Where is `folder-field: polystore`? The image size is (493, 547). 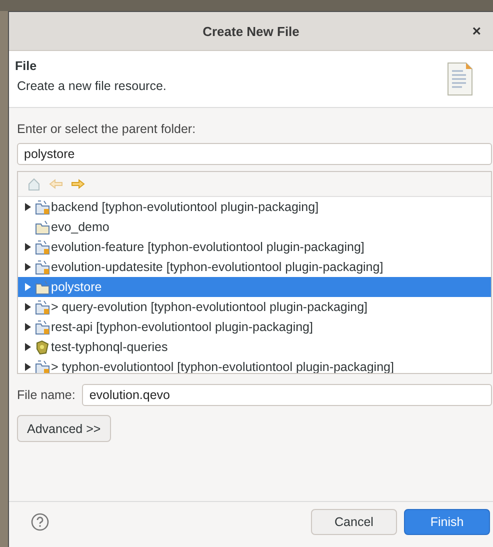
folder-field: polystore is located at coordinates (254, 154).